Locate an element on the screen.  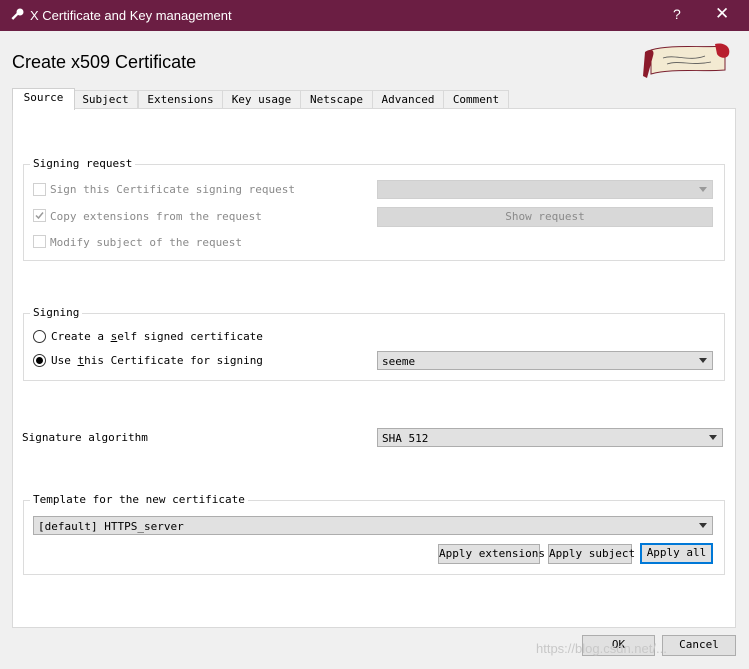
close-button: ✕ is located at coordinates (722, 14).